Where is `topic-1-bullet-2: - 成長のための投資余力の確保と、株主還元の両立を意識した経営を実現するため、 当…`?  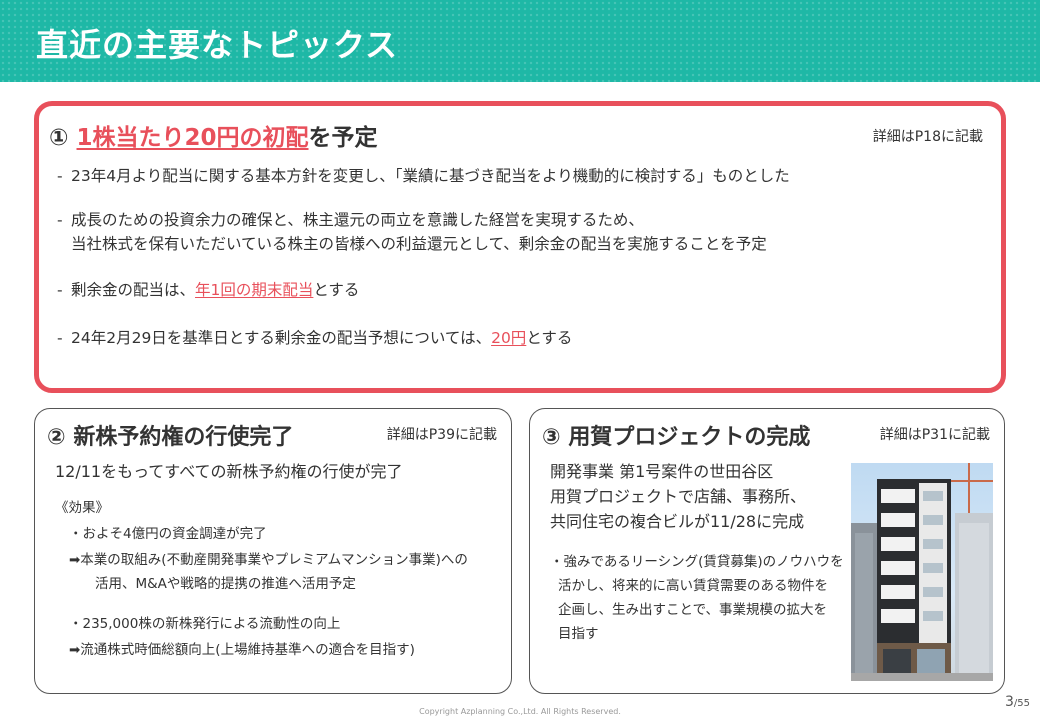
topic-1-bullet-2: - 成長のための投資余力の確保と、株主還元の両立を意識した経営を実現するため、 当… is located at coordinates (412, 232).